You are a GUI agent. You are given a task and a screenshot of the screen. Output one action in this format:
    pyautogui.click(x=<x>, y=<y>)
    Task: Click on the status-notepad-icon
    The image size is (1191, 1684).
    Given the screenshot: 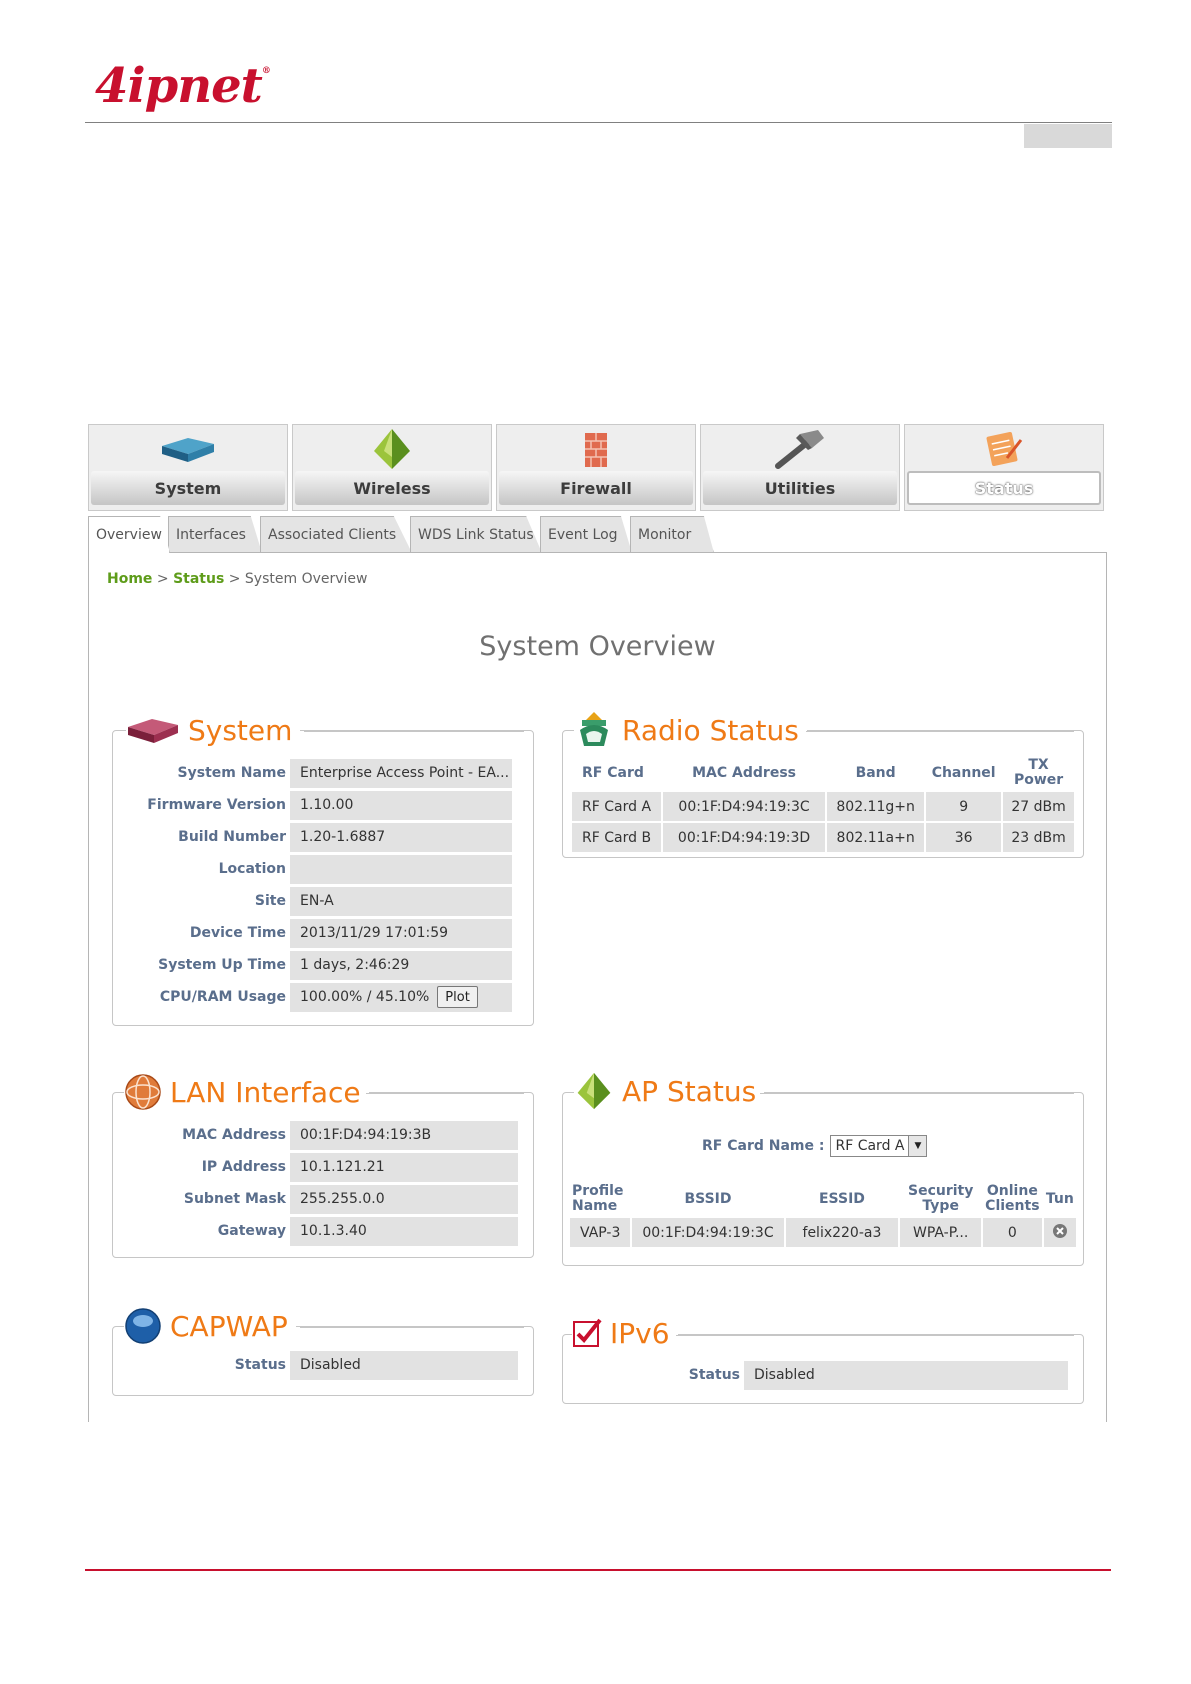 What is the action you would take?
    pyautogui.click(x=1004, y=449)
    